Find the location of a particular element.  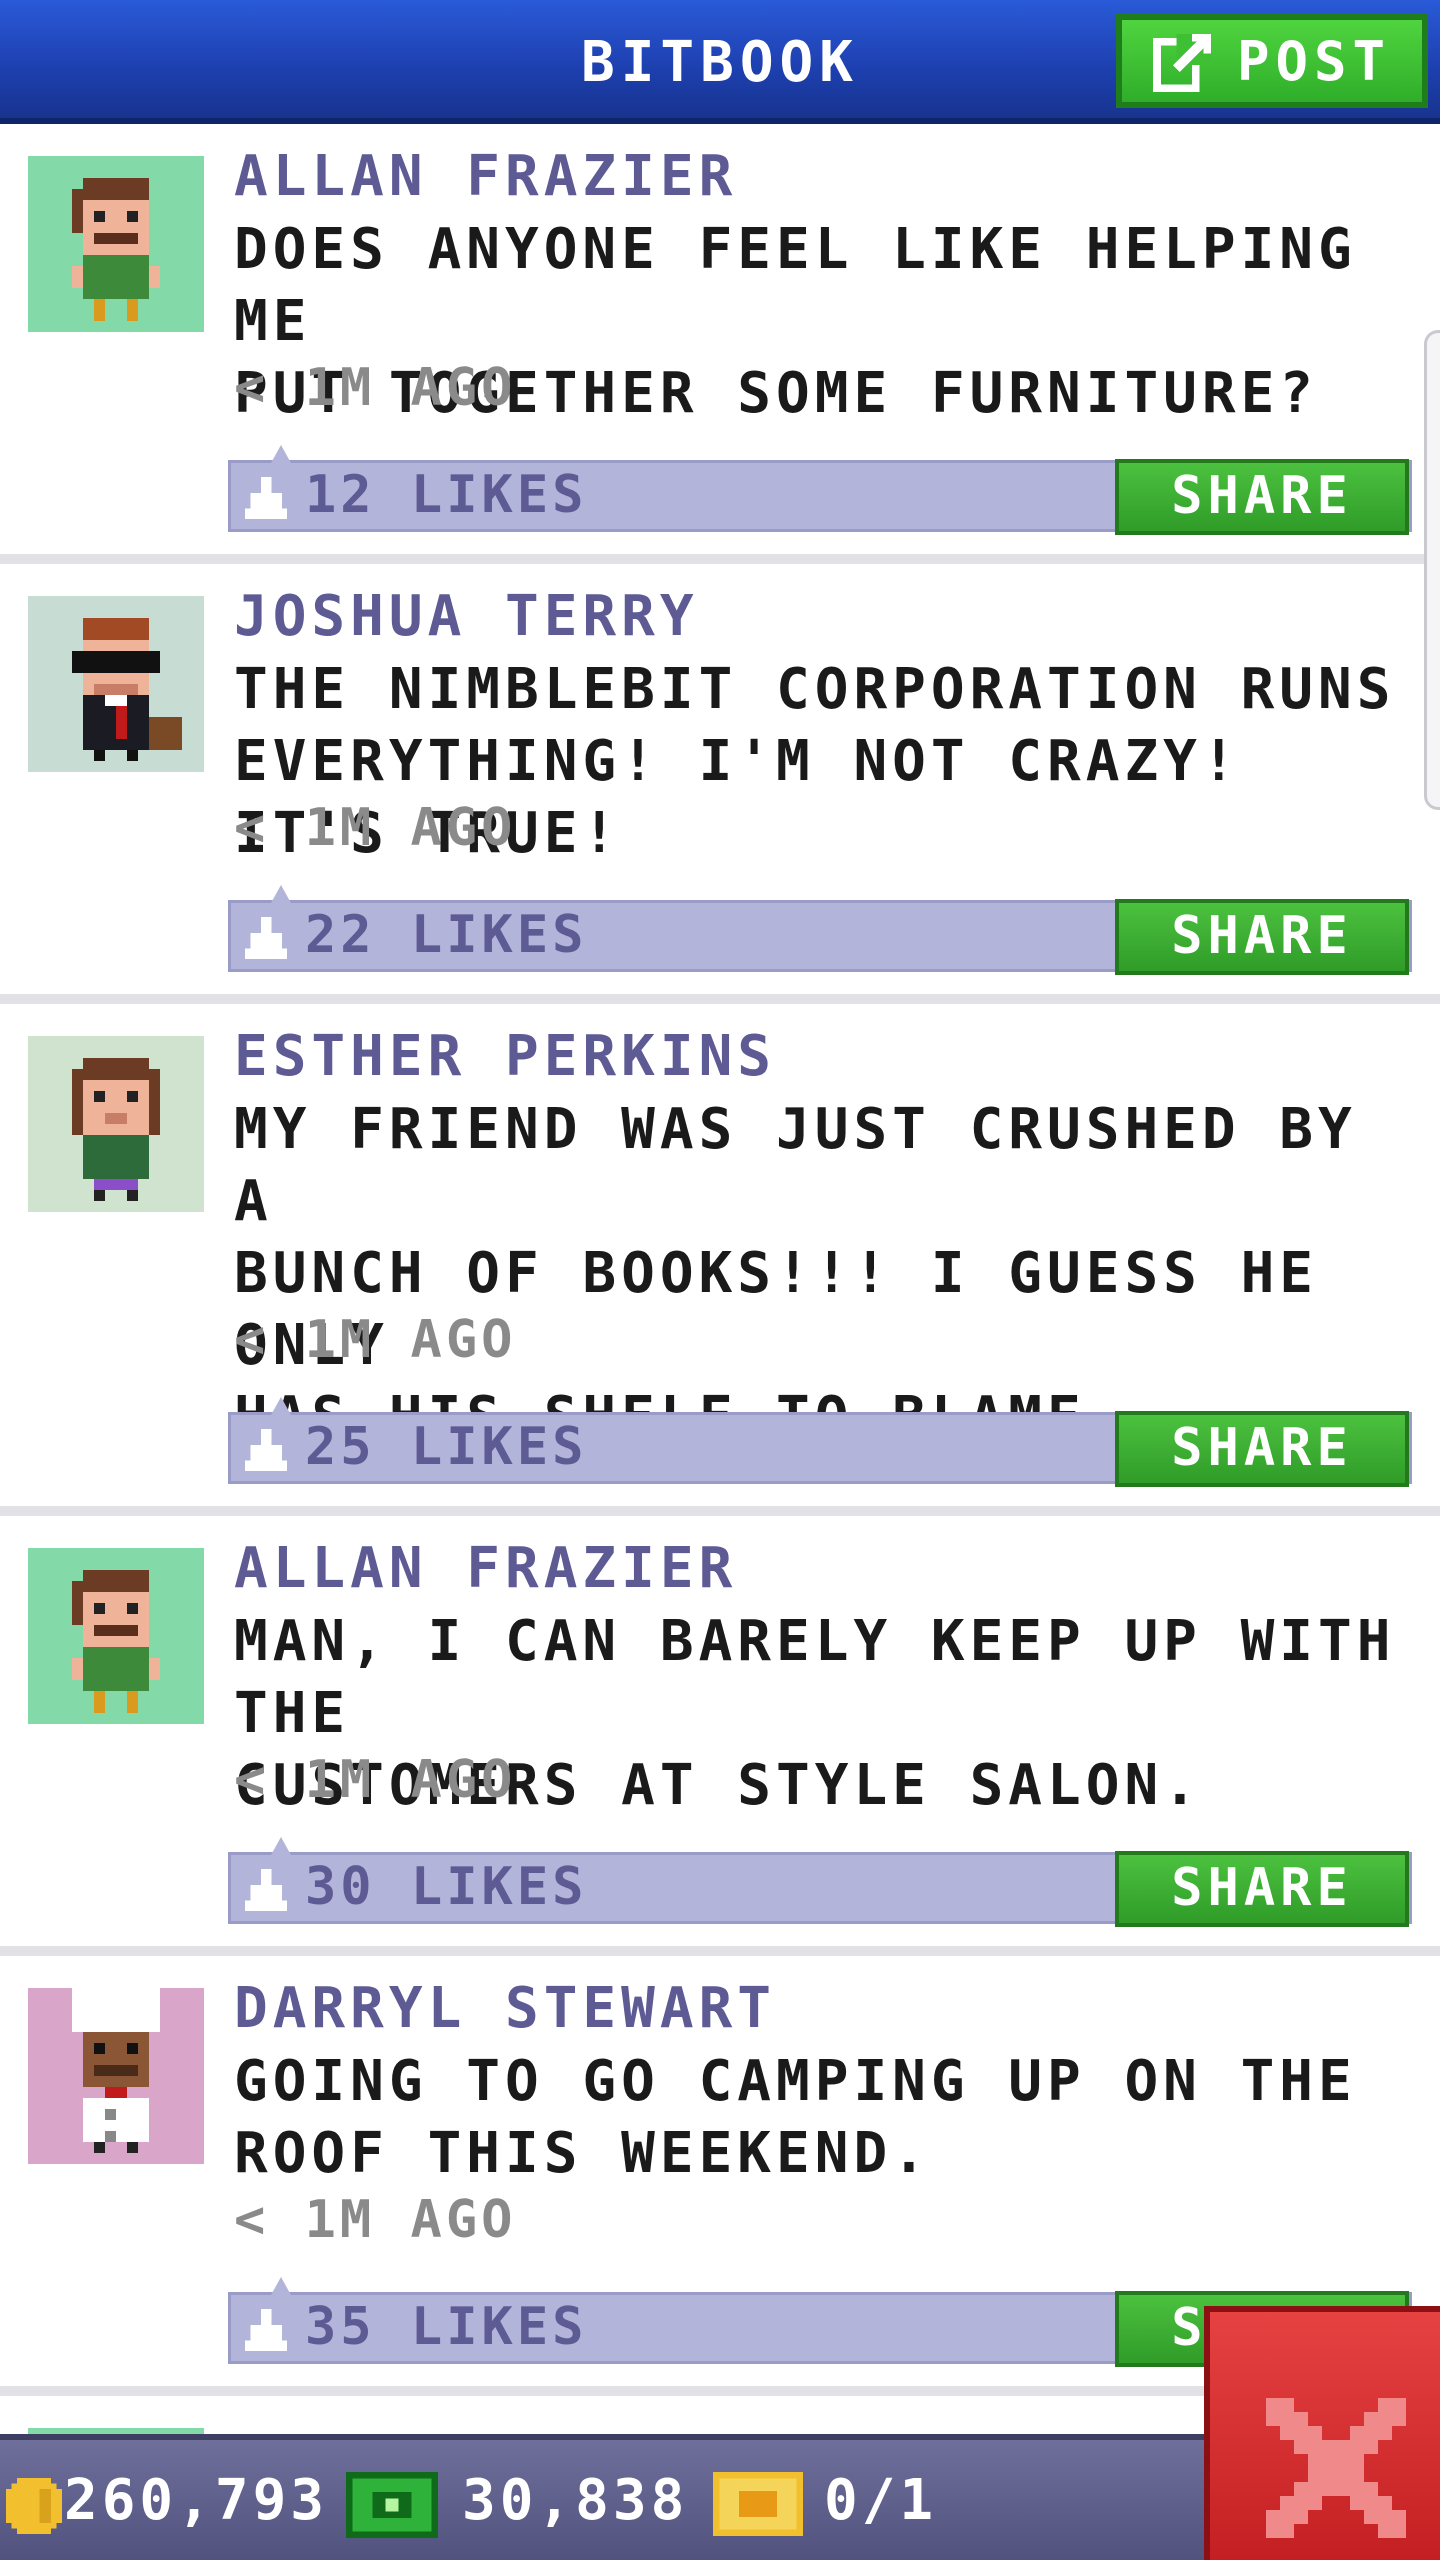

close-button is located at coordinates (1322, 2433).